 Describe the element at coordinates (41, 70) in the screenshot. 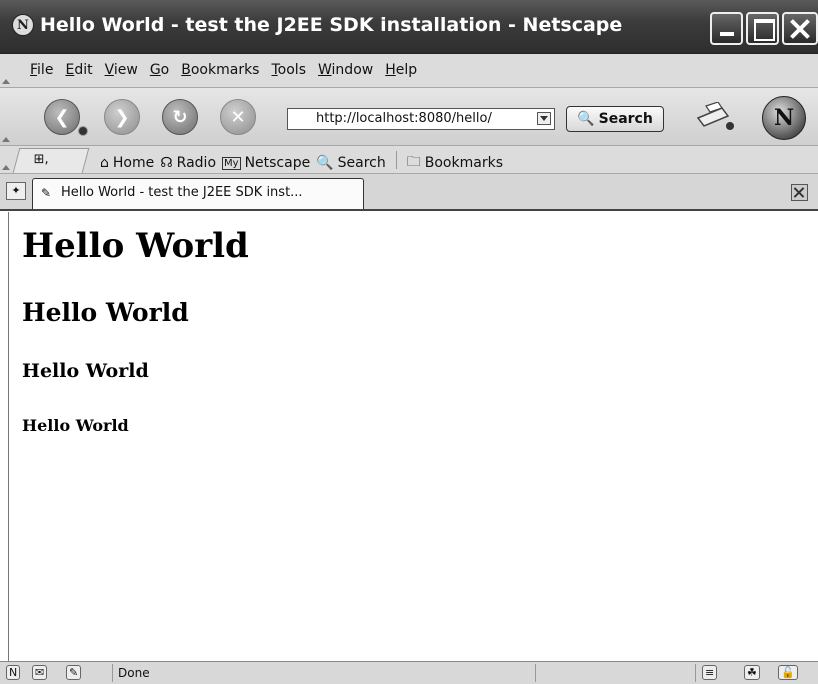

I see `menu-file: File` at that location.